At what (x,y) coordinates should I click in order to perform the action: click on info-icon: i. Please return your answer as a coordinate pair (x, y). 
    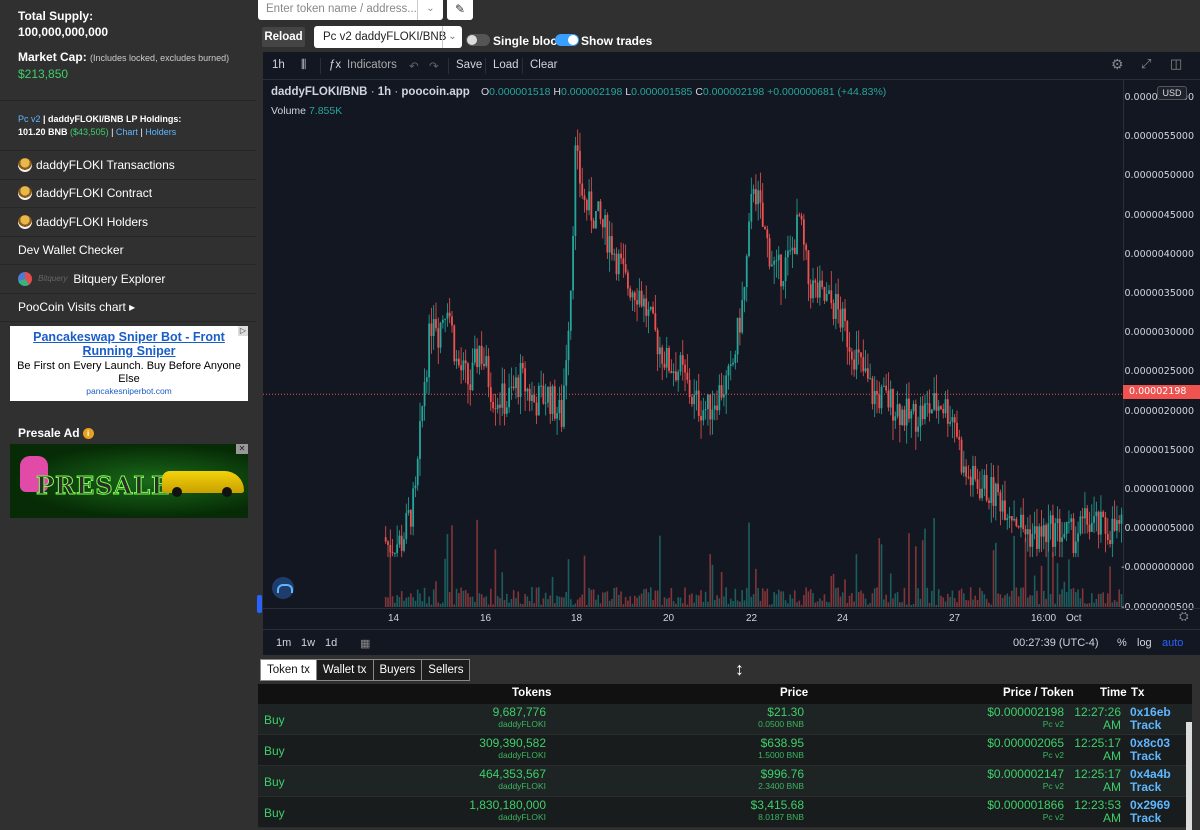
    Looking at the image, I should click on (88, 433).